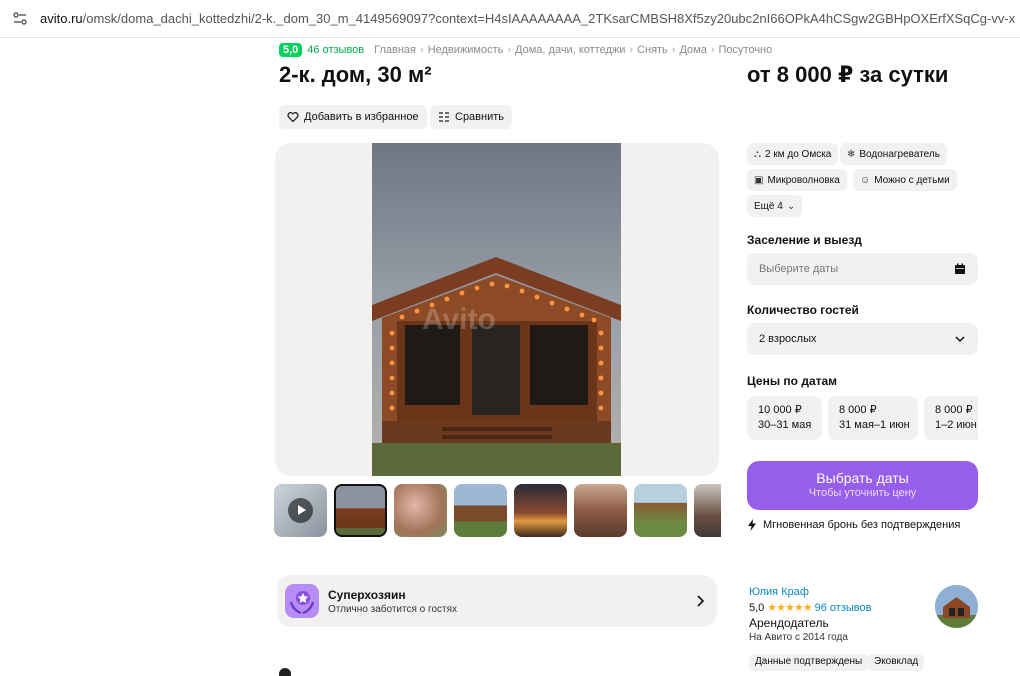 The height and width of the screenshot is (676, 1020). What do you see at coordinates (789, 623) in the screenshot?
I see `seller-role: Арендодатель` at bounding box center [789, 623].